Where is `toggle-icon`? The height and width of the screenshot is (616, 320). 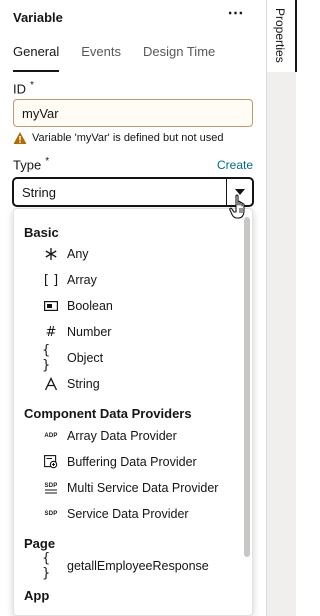
toggle-icon is located at coordinates (51, 306).